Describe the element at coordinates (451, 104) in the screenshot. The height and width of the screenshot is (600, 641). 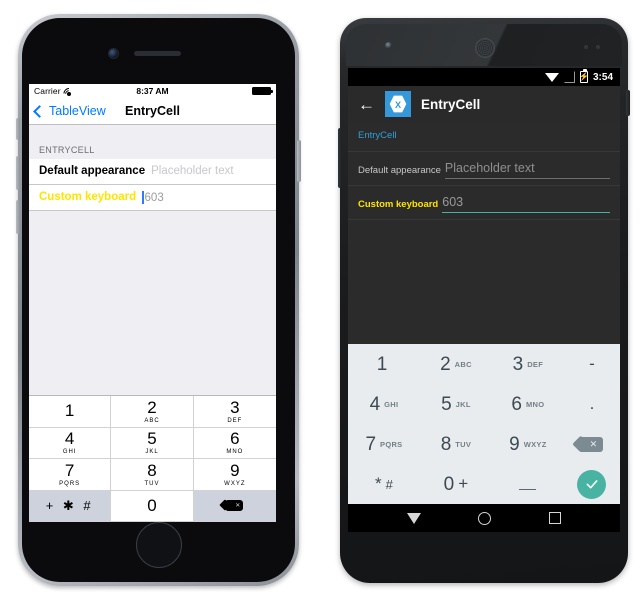
I see `page-title: EntryCell` at that location.